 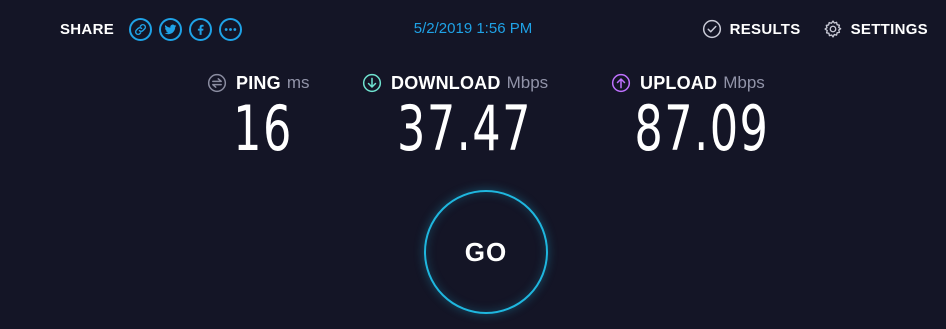 I want to click on ping-unit: ms, so click(x=298, y=82).